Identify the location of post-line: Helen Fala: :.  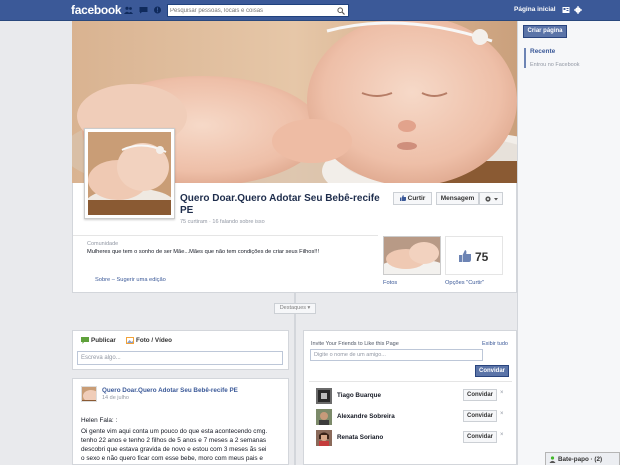
(99, 420).